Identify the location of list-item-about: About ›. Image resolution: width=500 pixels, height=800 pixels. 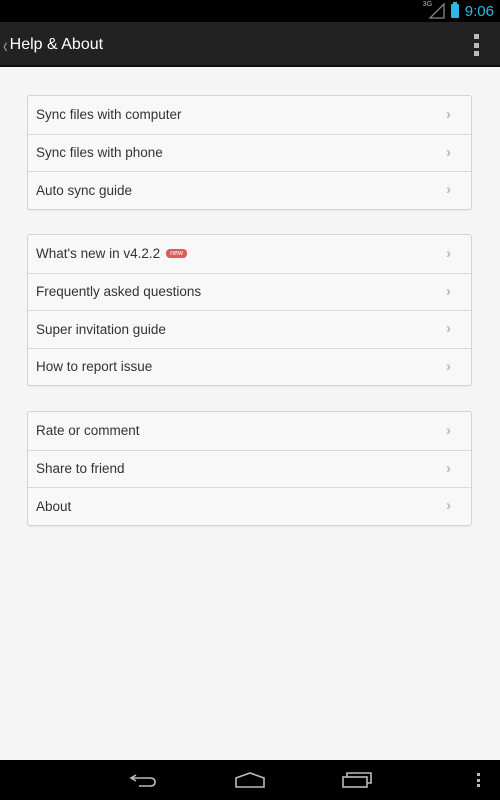
(249, 506).